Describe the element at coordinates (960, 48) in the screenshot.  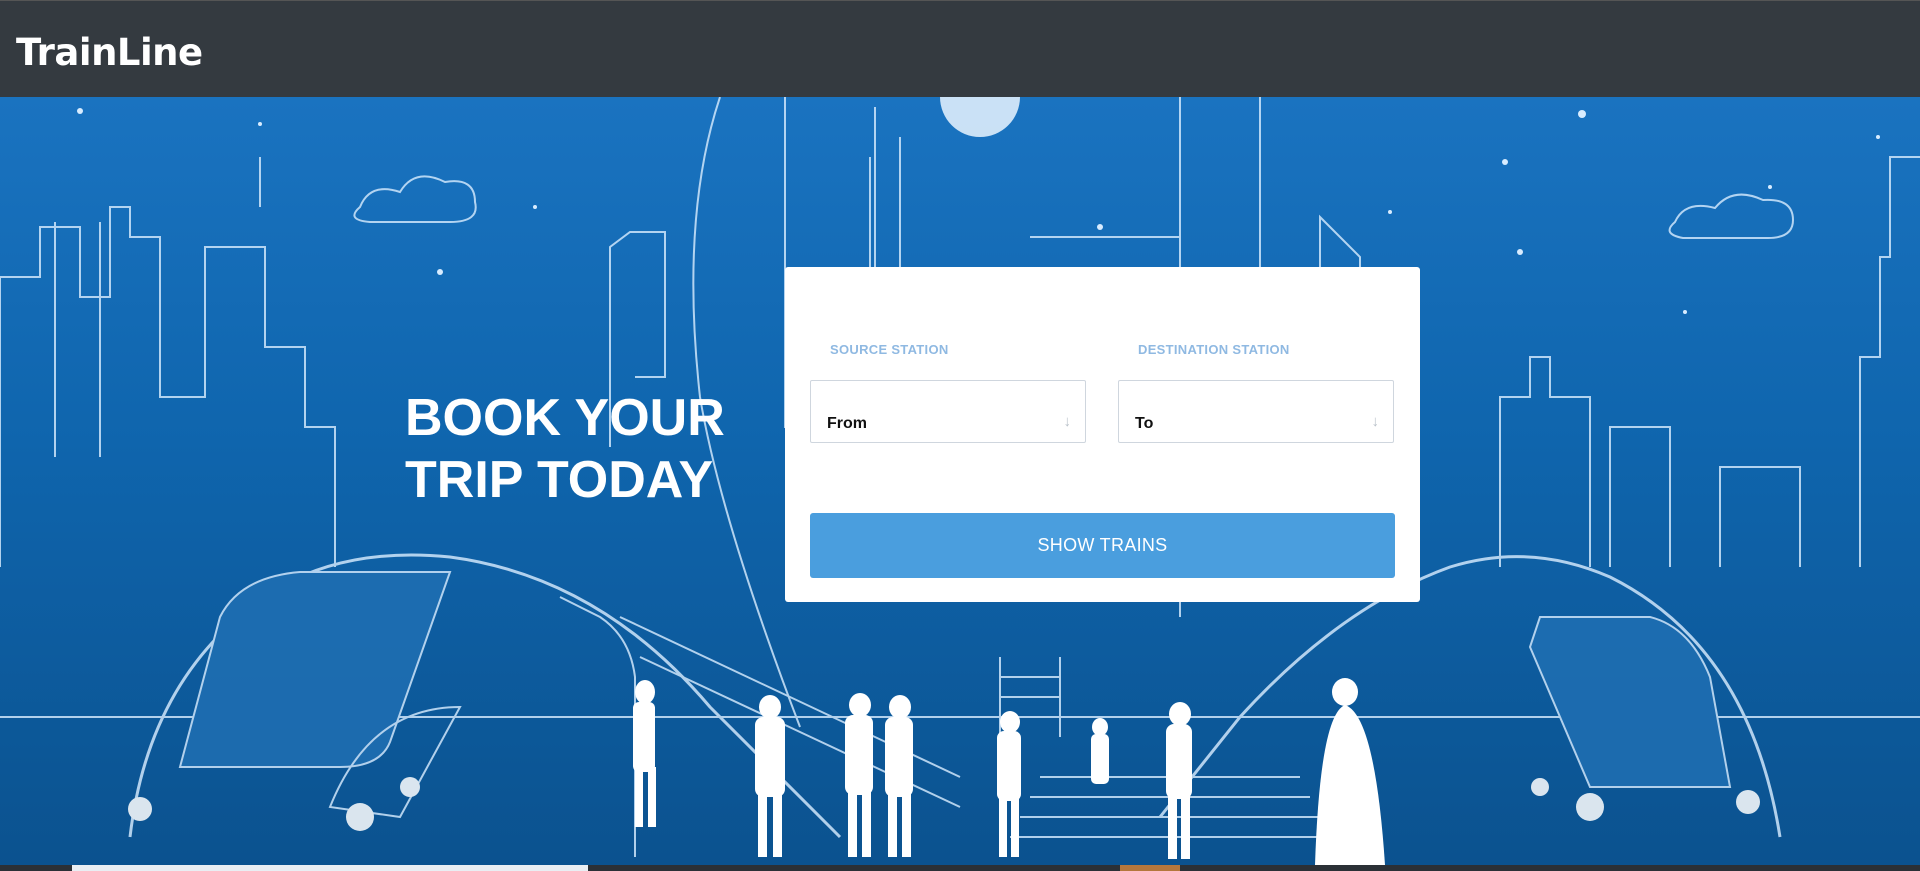
I see `top-navbar: TrainLine` at that location.